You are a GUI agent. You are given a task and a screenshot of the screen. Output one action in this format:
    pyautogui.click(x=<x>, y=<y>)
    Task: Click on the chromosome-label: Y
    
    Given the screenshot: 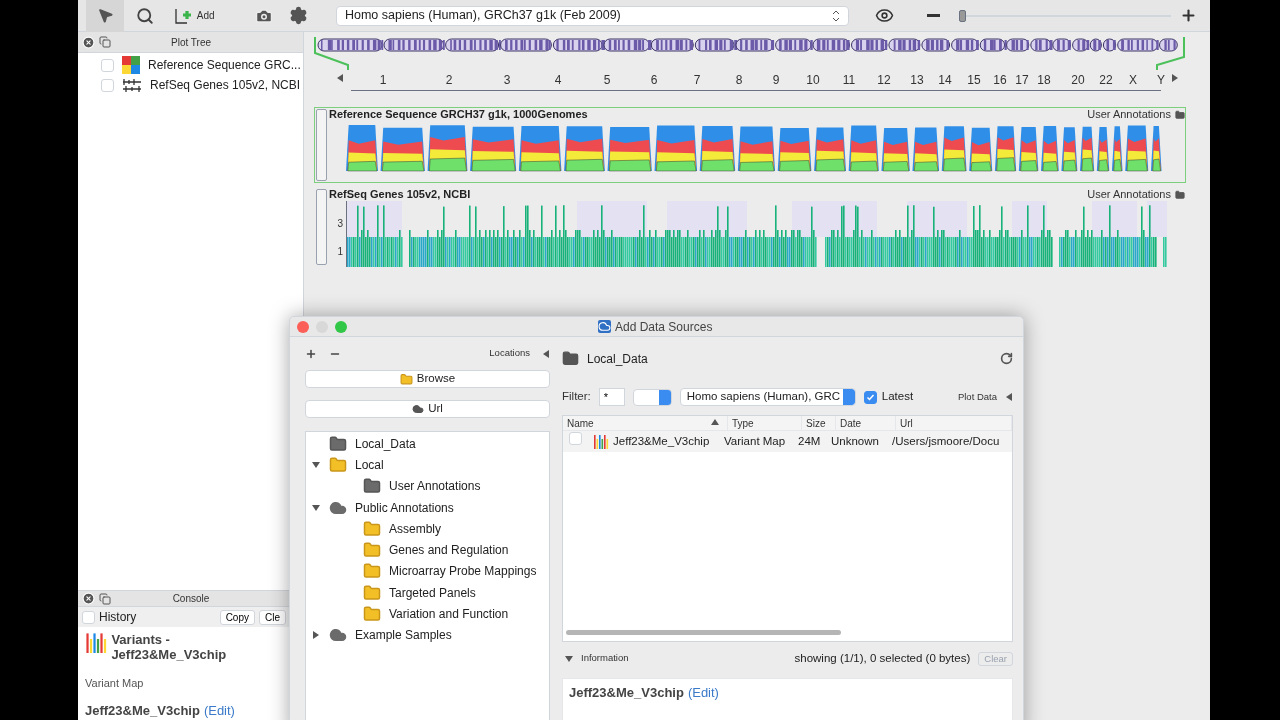 What is the action you would take?
    pyautogui.click(x=1161, y=80)
    